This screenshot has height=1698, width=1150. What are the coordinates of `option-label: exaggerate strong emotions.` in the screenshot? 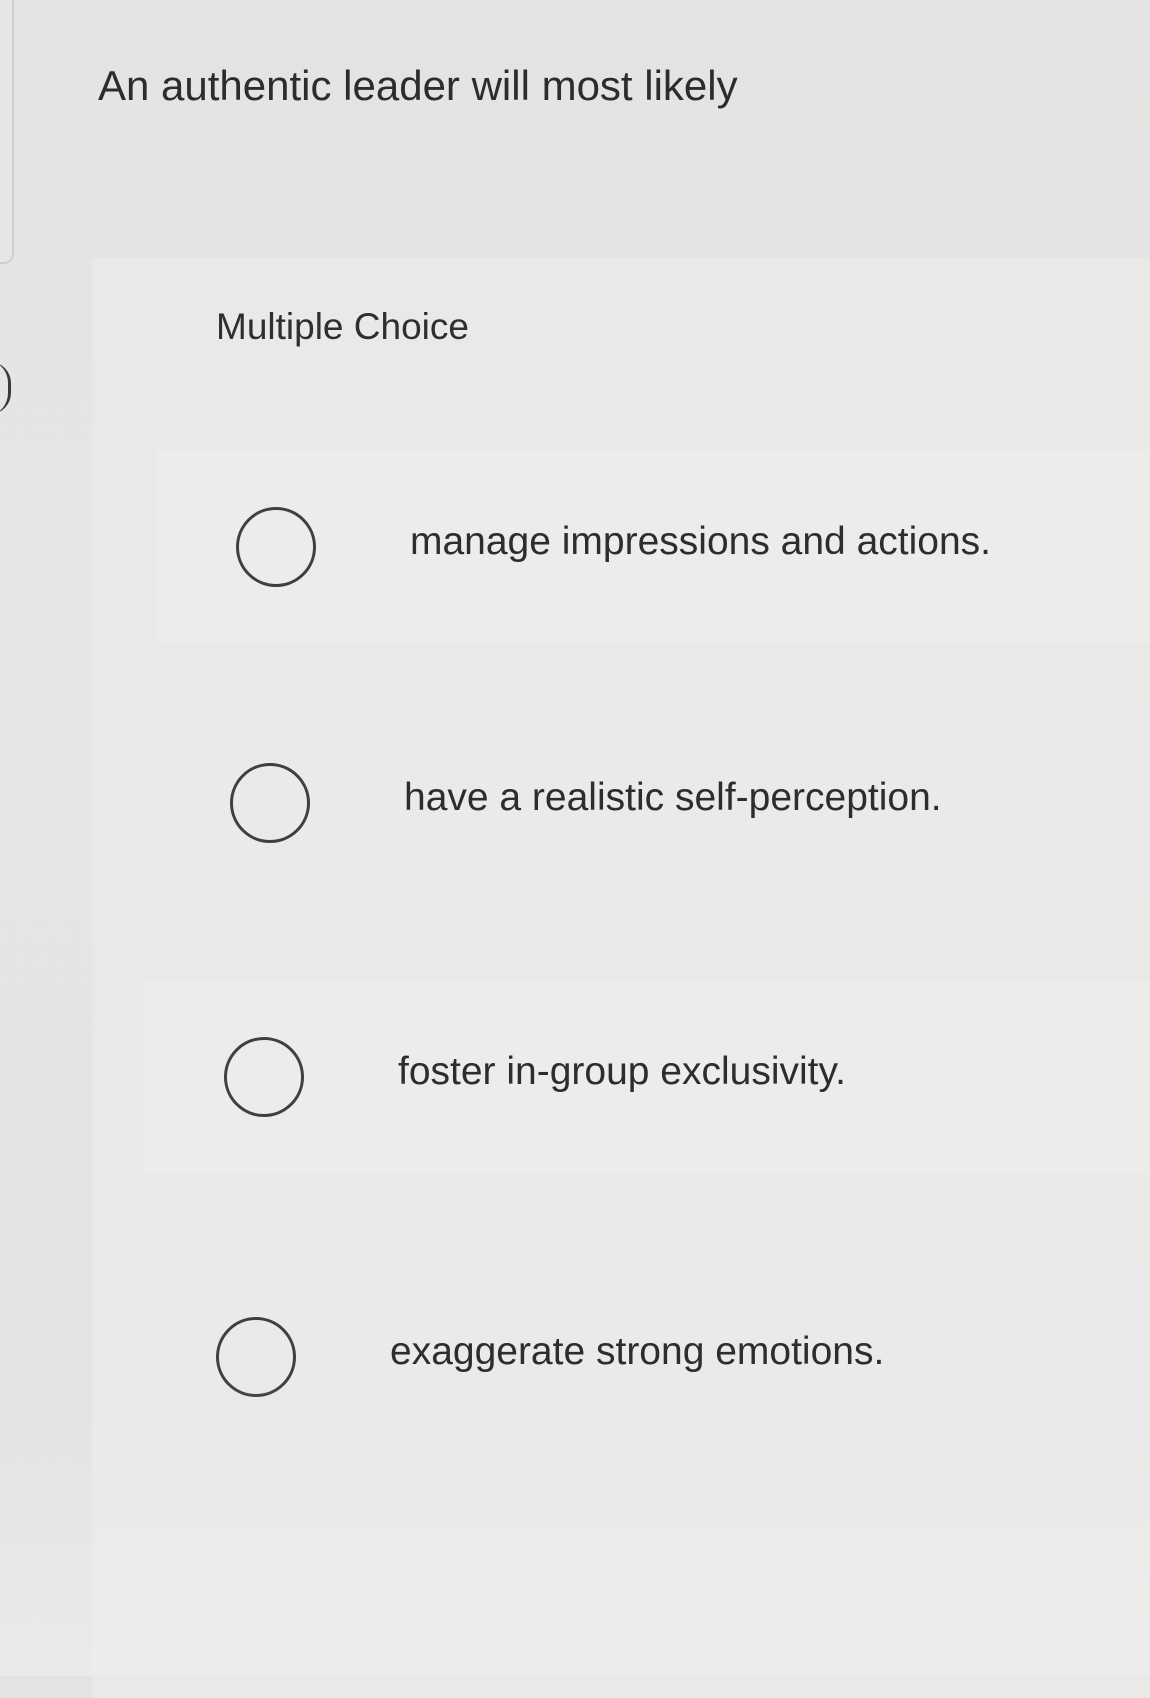 It's located at (637, 1352).